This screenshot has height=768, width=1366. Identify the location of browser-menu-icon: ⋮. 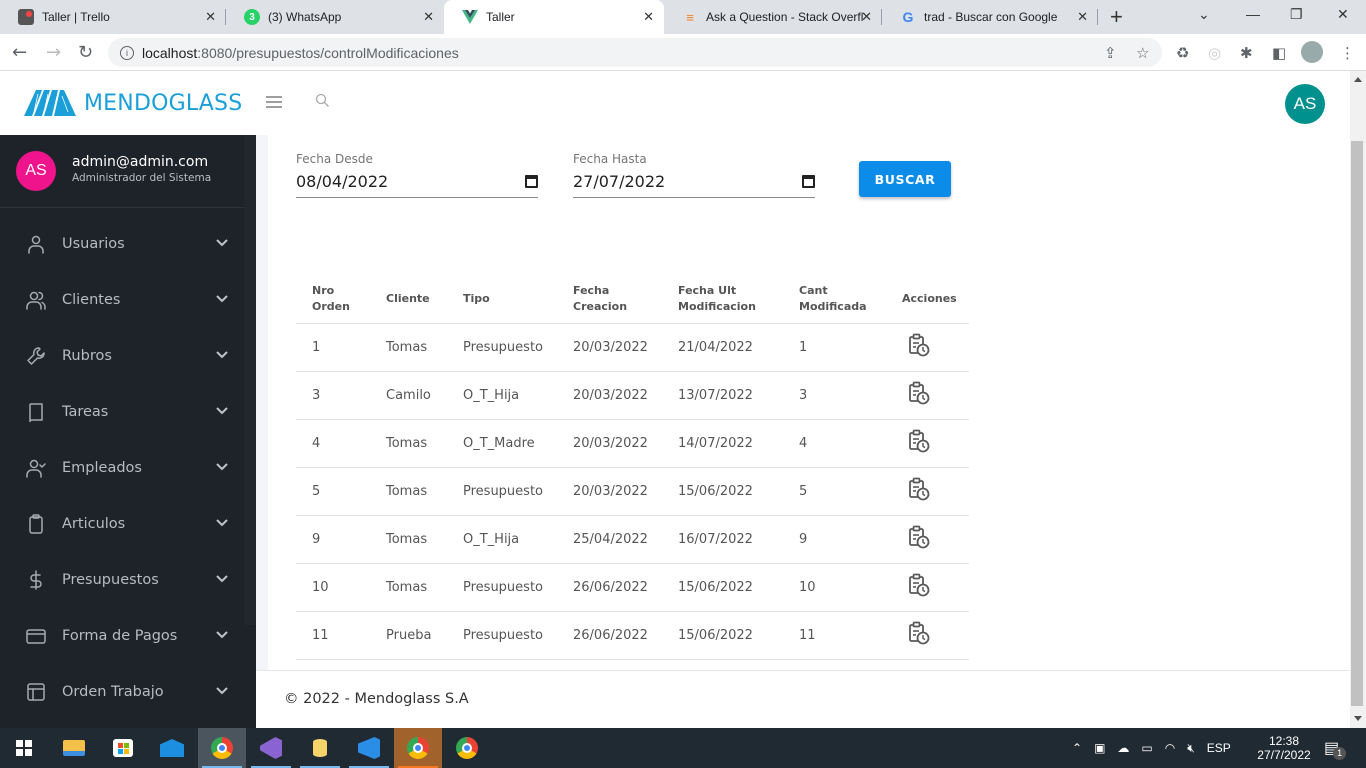
(1347, 53).